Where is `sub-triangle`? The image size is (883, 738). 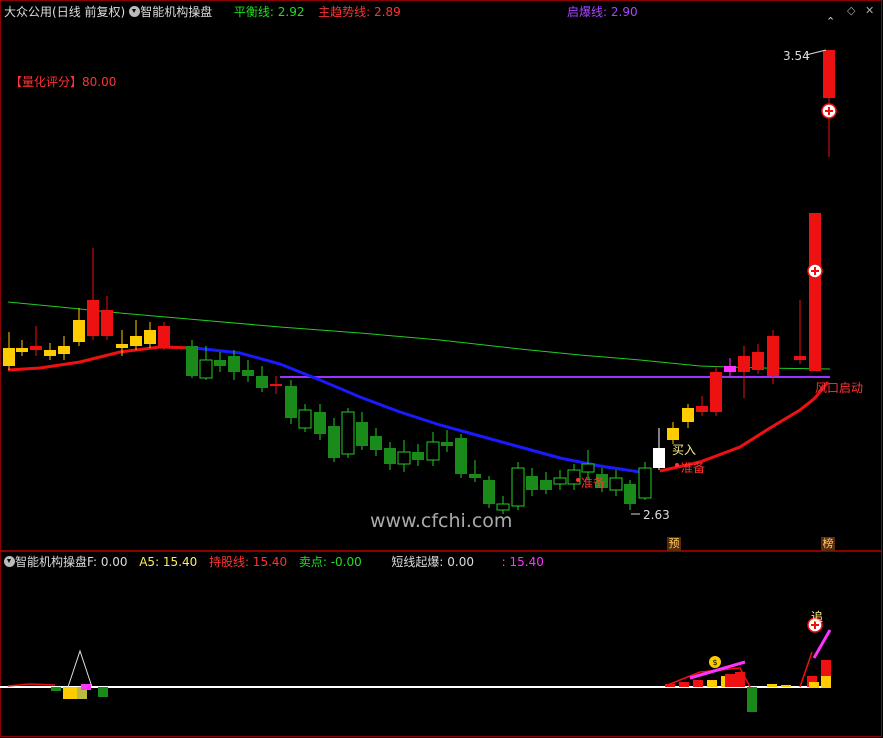 sub-triangle is located at coordinates (80, 668).